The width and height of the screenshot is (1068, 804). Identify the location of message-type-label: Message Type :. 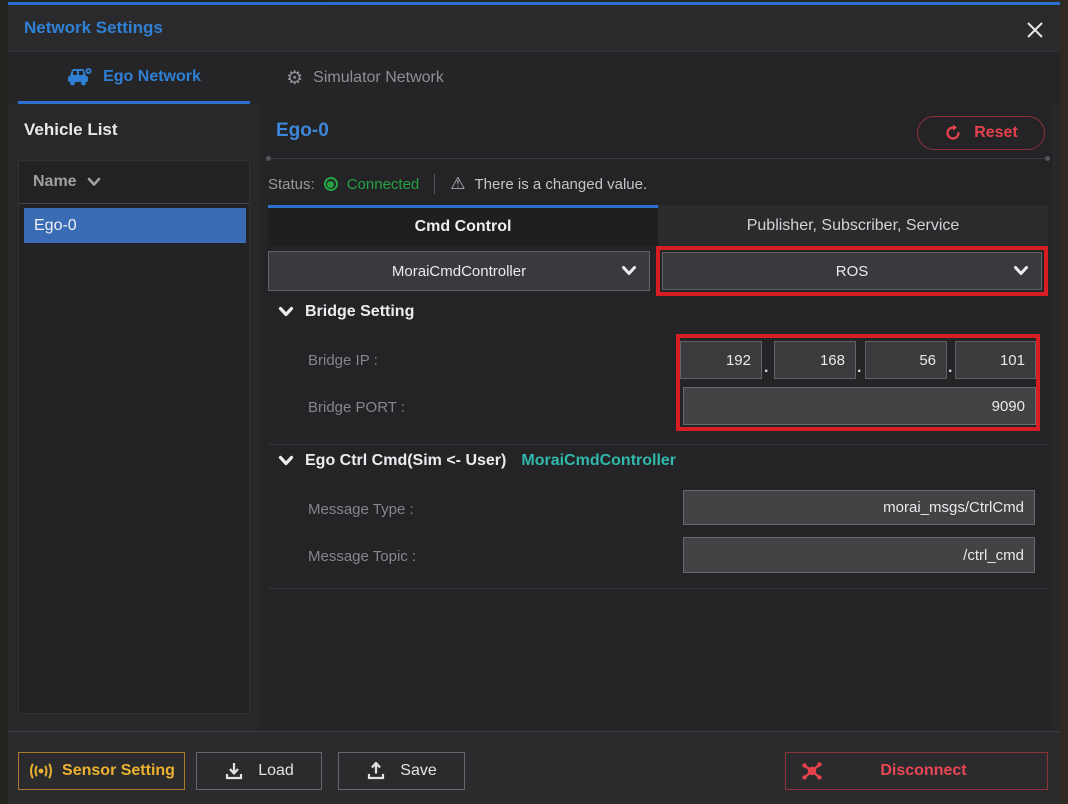
(361, 509).